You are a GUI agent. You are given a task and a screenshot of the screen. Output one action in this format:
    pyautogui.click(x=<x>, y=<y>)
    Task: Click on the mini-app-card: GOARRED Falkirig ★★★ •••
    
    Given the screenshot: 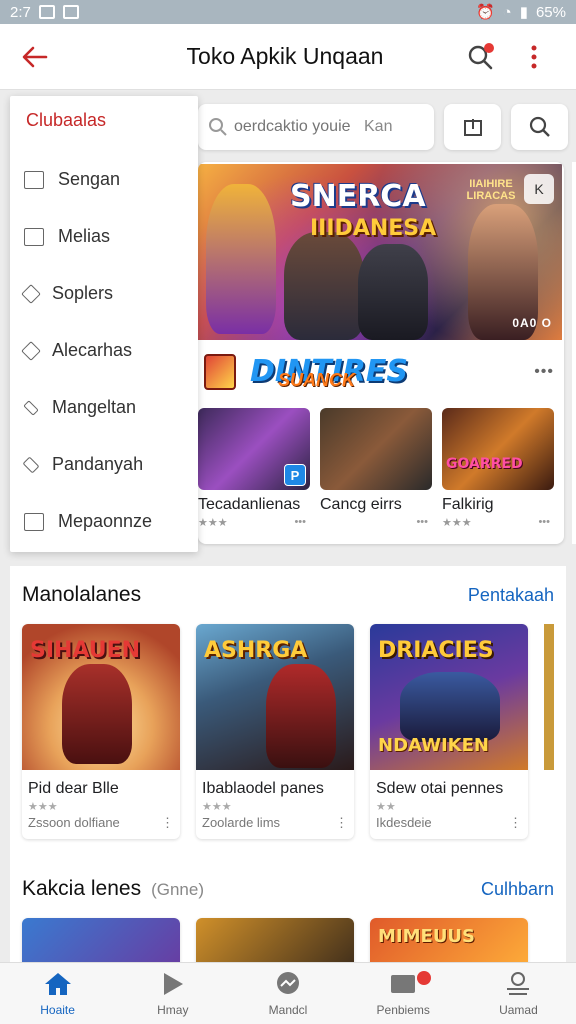 What is the action you would take?
    pyautogui.click(x=498, y=473)
    